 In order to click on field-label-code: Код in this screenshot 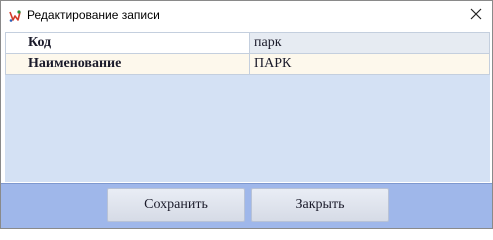, I will do `click(127, 43)`.